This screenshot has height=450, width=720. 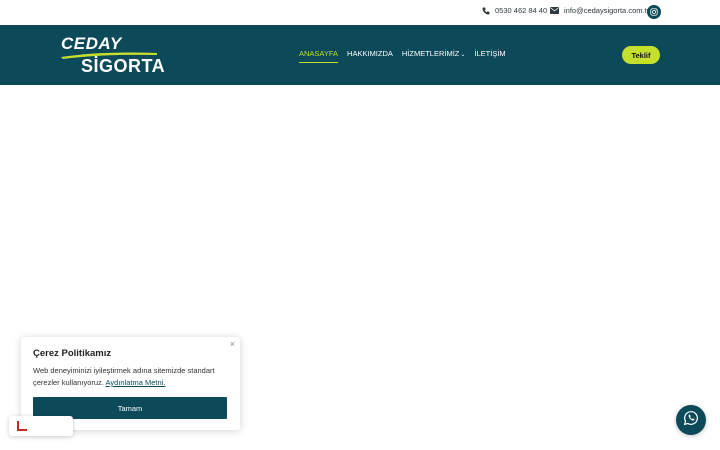 I want to click on close-icon: ×, so click(x=232, y=344).